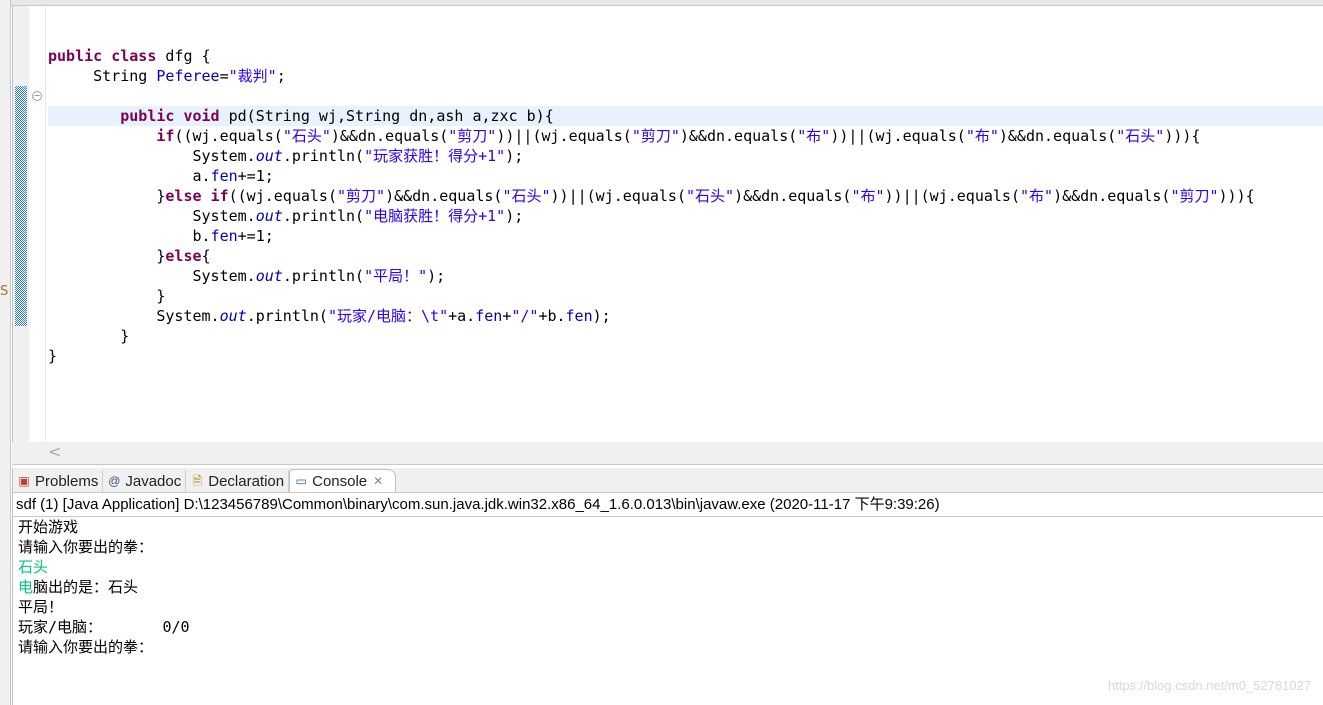 This screenshot has height=705, width=1323. What do you see at coordinates (435, 216) in the screenshot?
I see `string-literal: "电脑获胜！得分+1"` at bounding box center [435, 216].